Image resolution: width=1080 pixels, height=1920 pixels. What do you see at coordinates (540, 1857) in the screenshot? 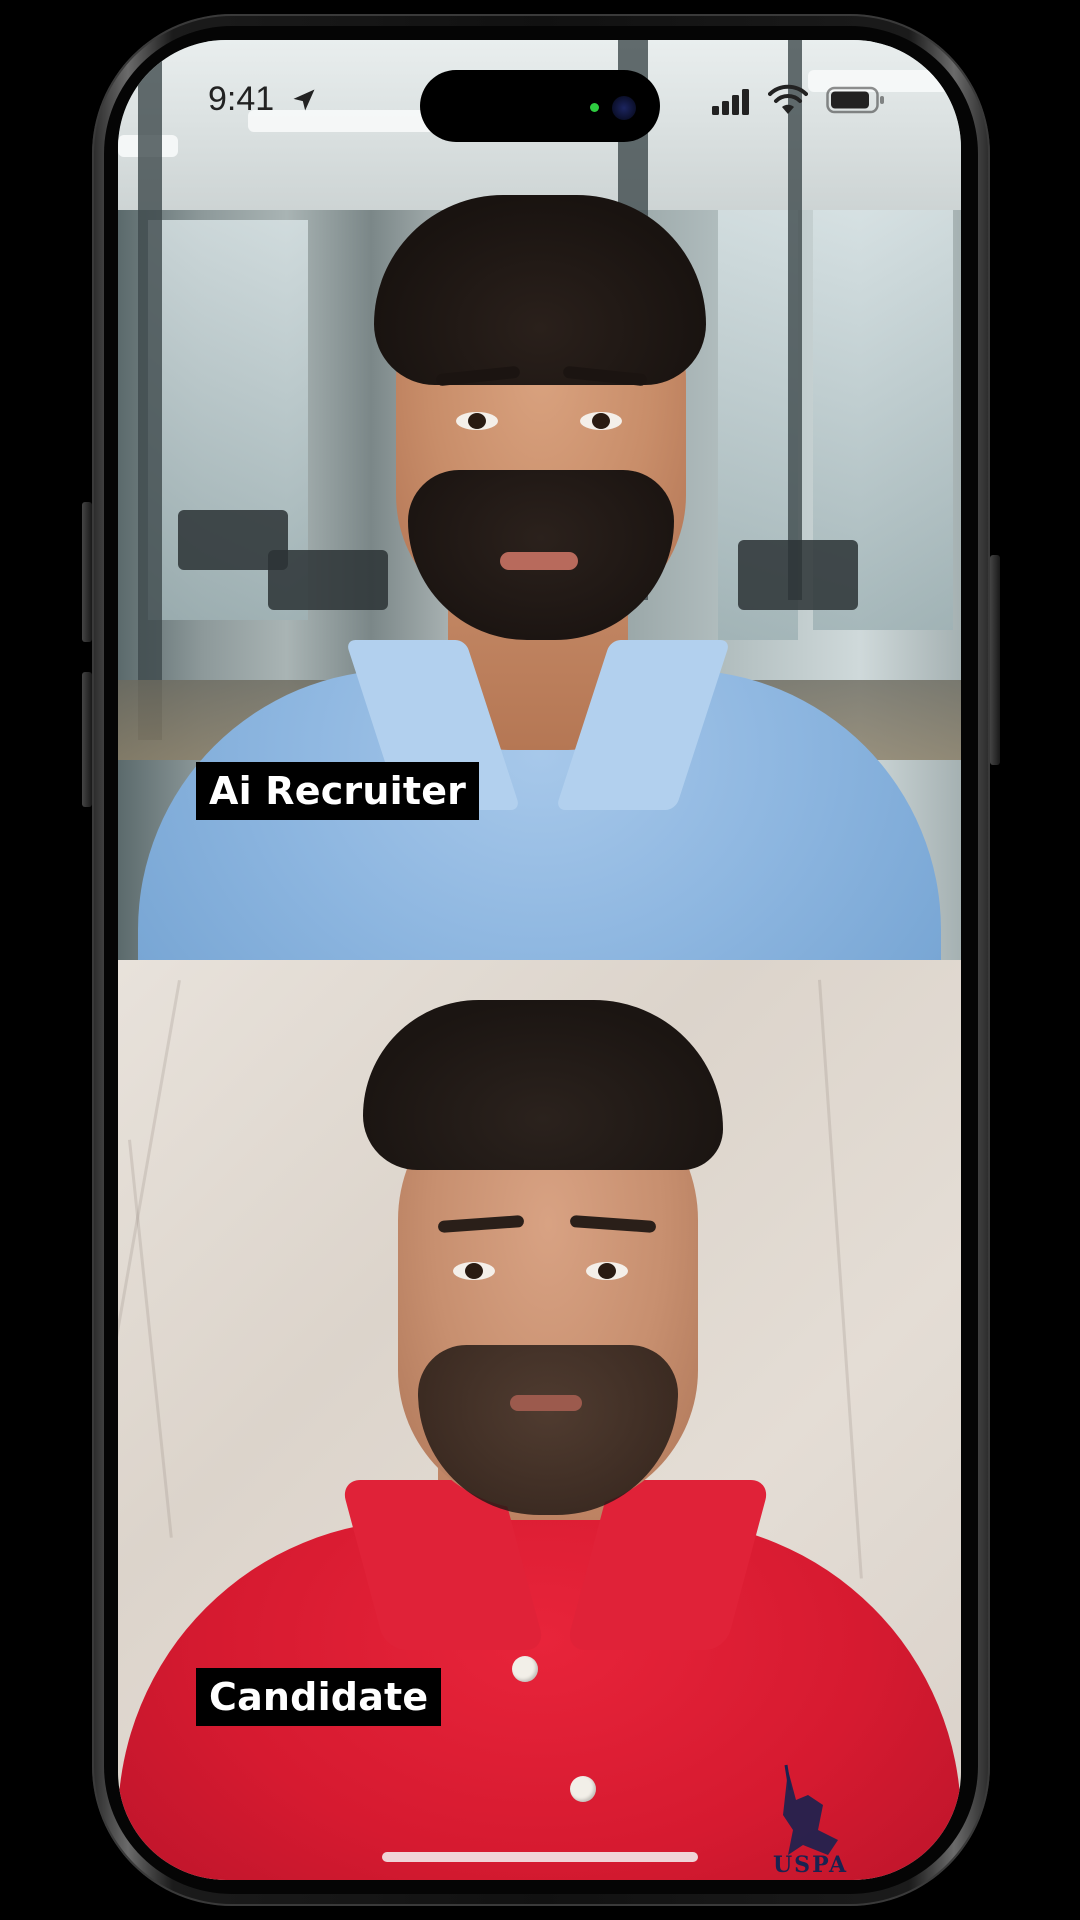
I see `home-indicator` at bounding box center [540, 1857].